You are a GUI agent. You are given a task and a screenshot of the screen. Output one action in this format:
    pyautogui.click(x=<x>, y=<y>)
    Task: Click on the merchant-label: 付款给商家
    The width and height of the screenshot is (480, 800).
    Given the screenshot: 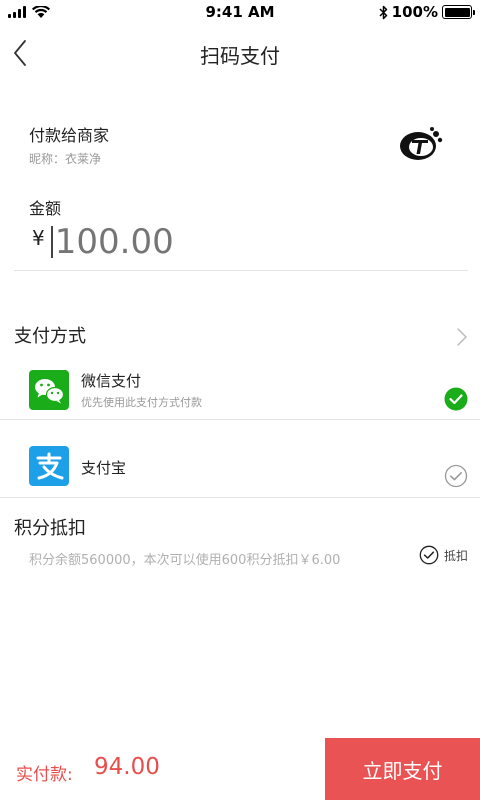 What is the action you would take?
    pyautogui.click(x=69, y=135)
    